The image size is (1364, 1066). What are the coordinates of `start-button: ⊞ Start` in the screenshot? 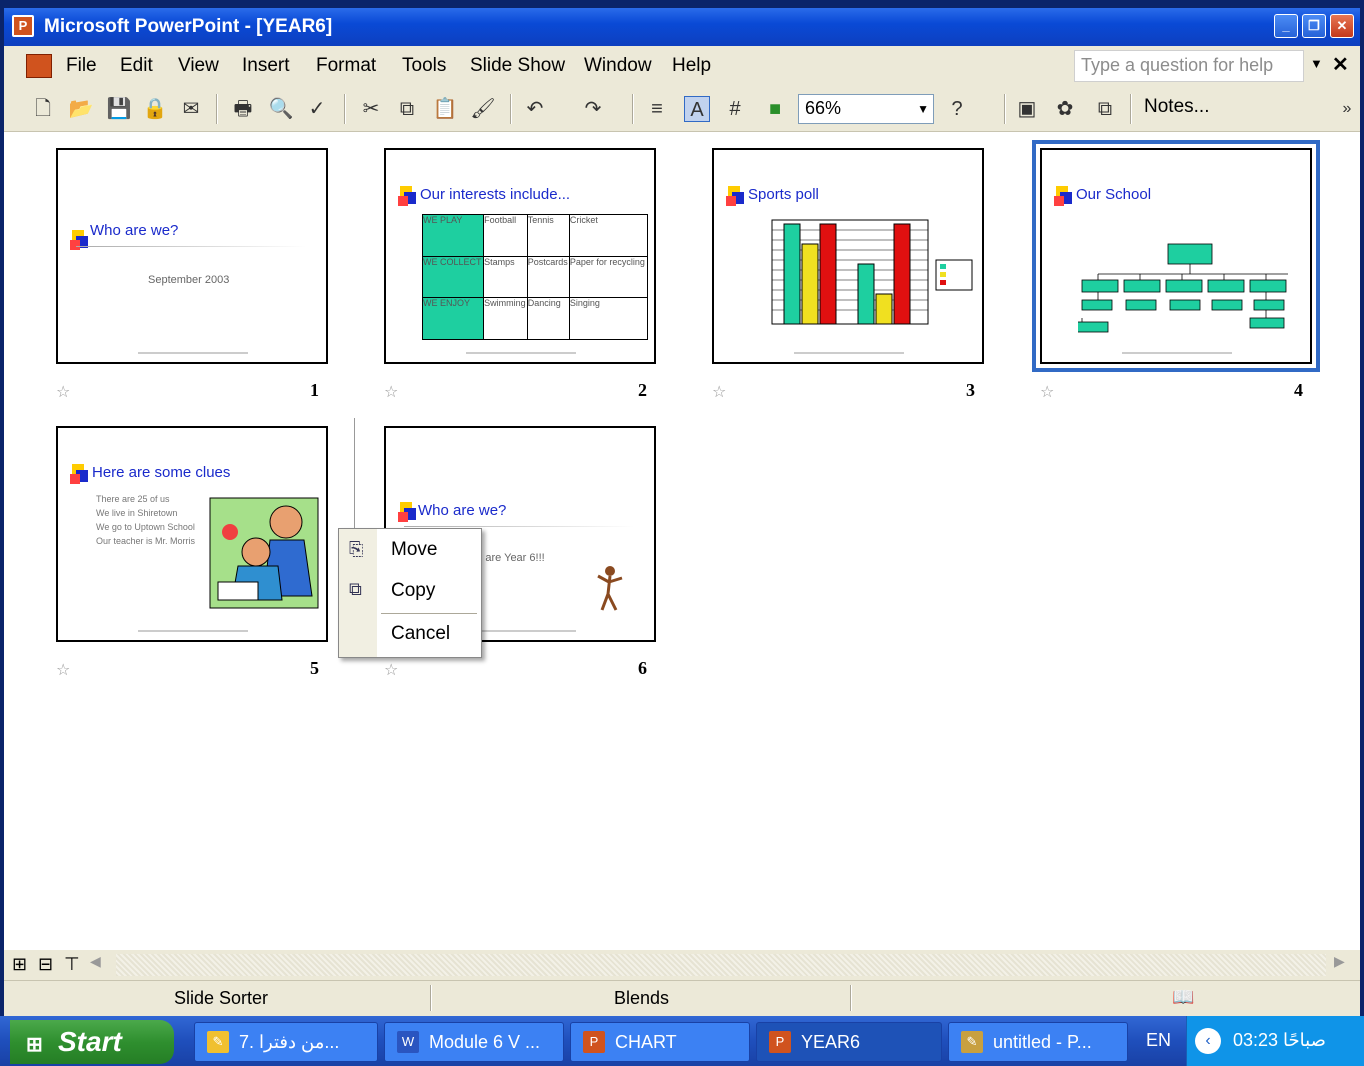 It's located at (92, 1042).